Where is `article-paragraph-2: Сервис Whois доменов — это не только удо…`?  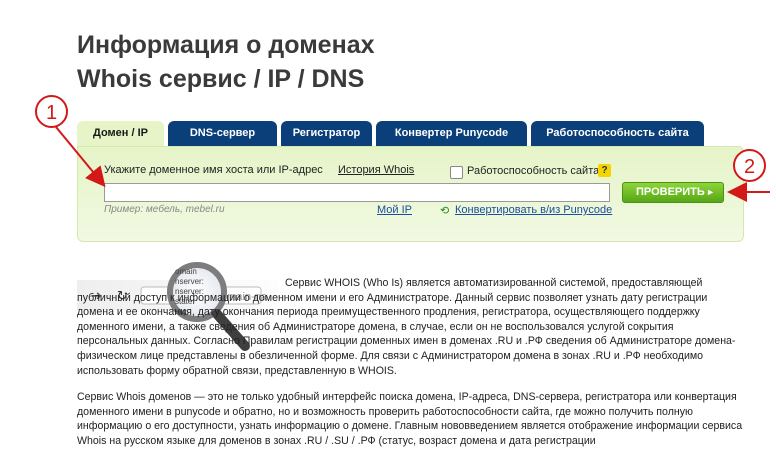
article-paragraph-2: Сервис Whois доменов — это не только удо… is located at coordinates (410, 419).